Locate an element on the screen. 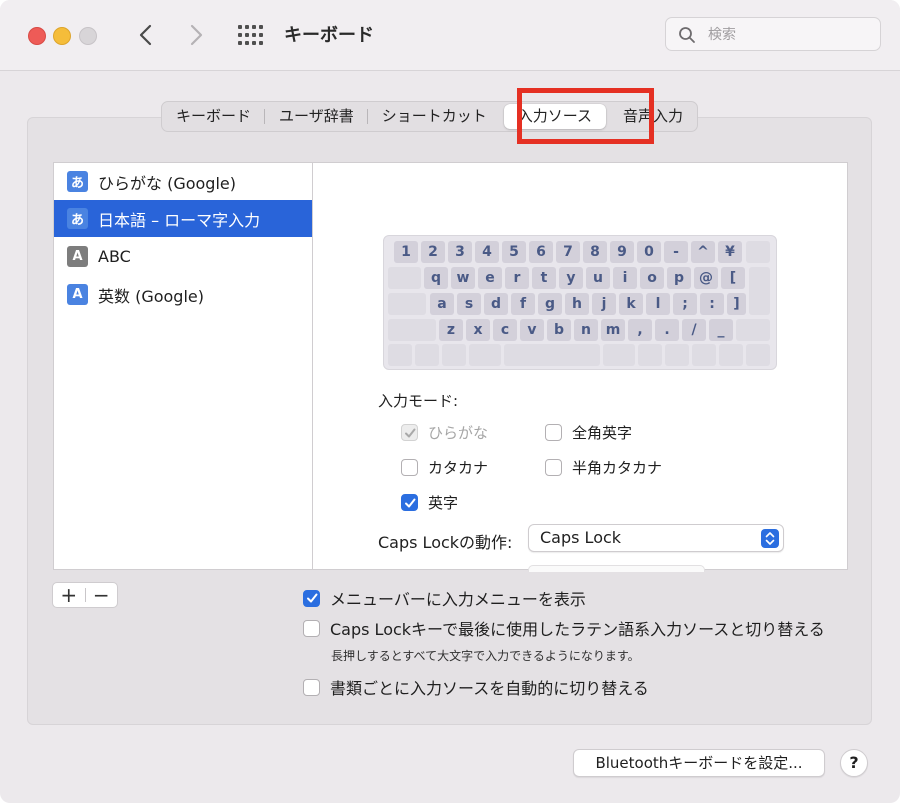 The width and height of the screenshot is (900, 803). key: . is located at coordinates (667, 330).